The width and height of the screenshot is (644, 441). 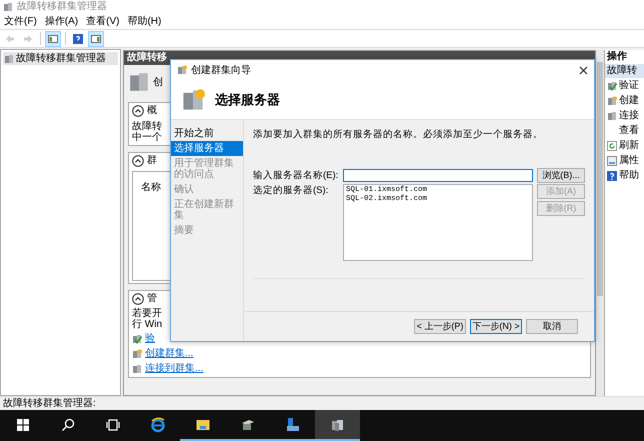 I want to click on actions-header: 操作, so click(x=617, y=57).